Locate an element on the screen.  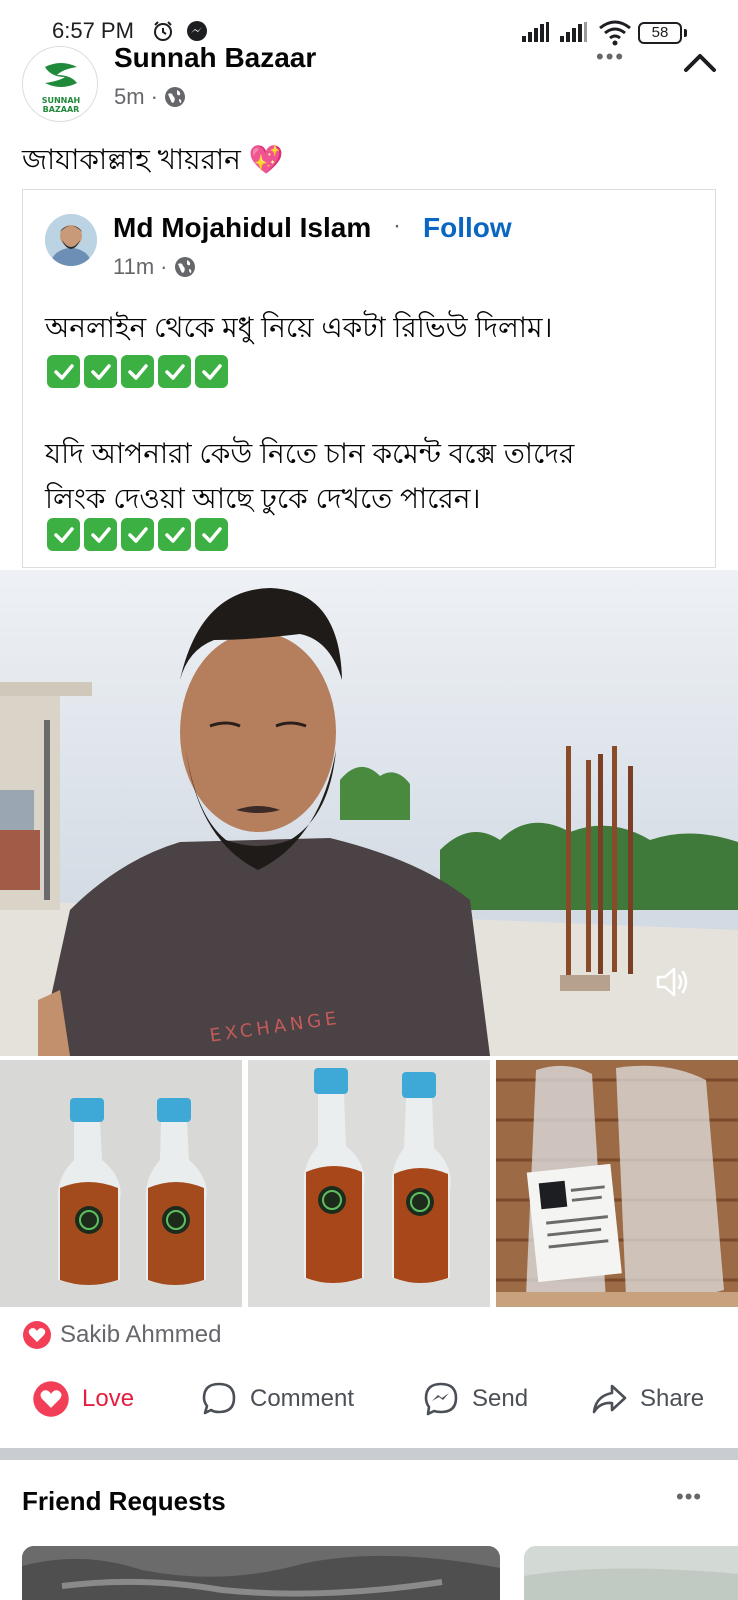
post-time: 5m is located at coordinates (129, 96).